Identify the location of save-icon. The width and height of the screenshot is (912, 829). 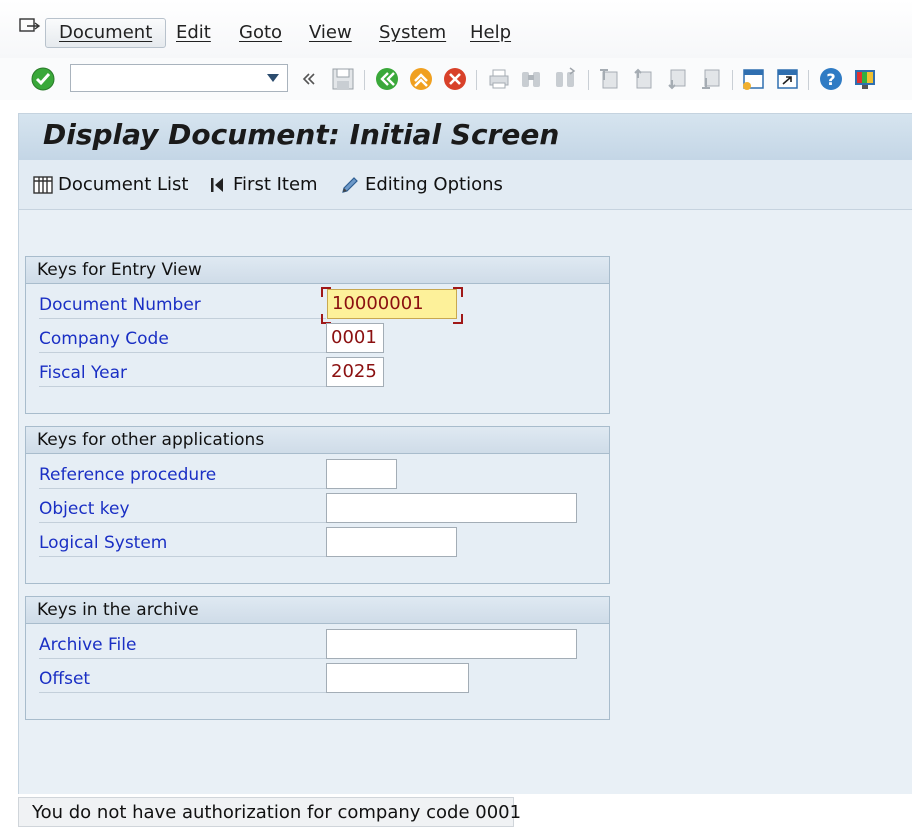
(343, 79).